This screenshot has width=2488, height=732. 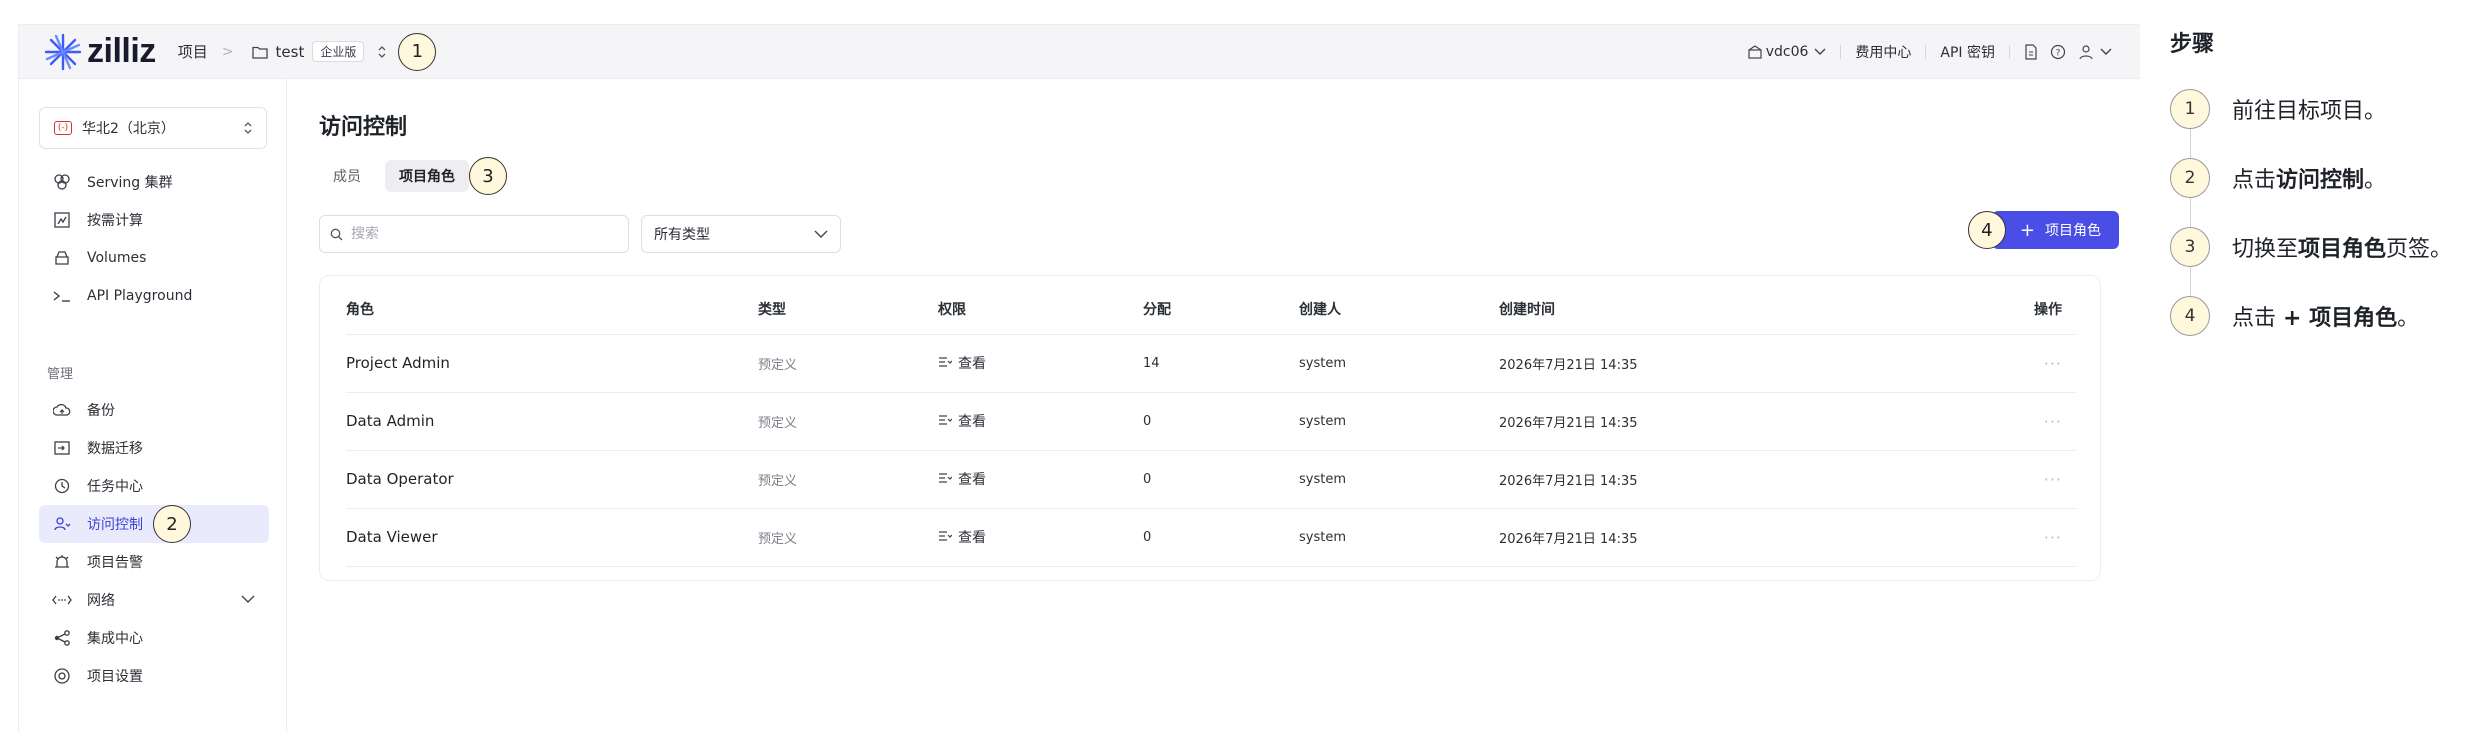 I want to click on role-name: Project Admin, so click(x=552, y=363).